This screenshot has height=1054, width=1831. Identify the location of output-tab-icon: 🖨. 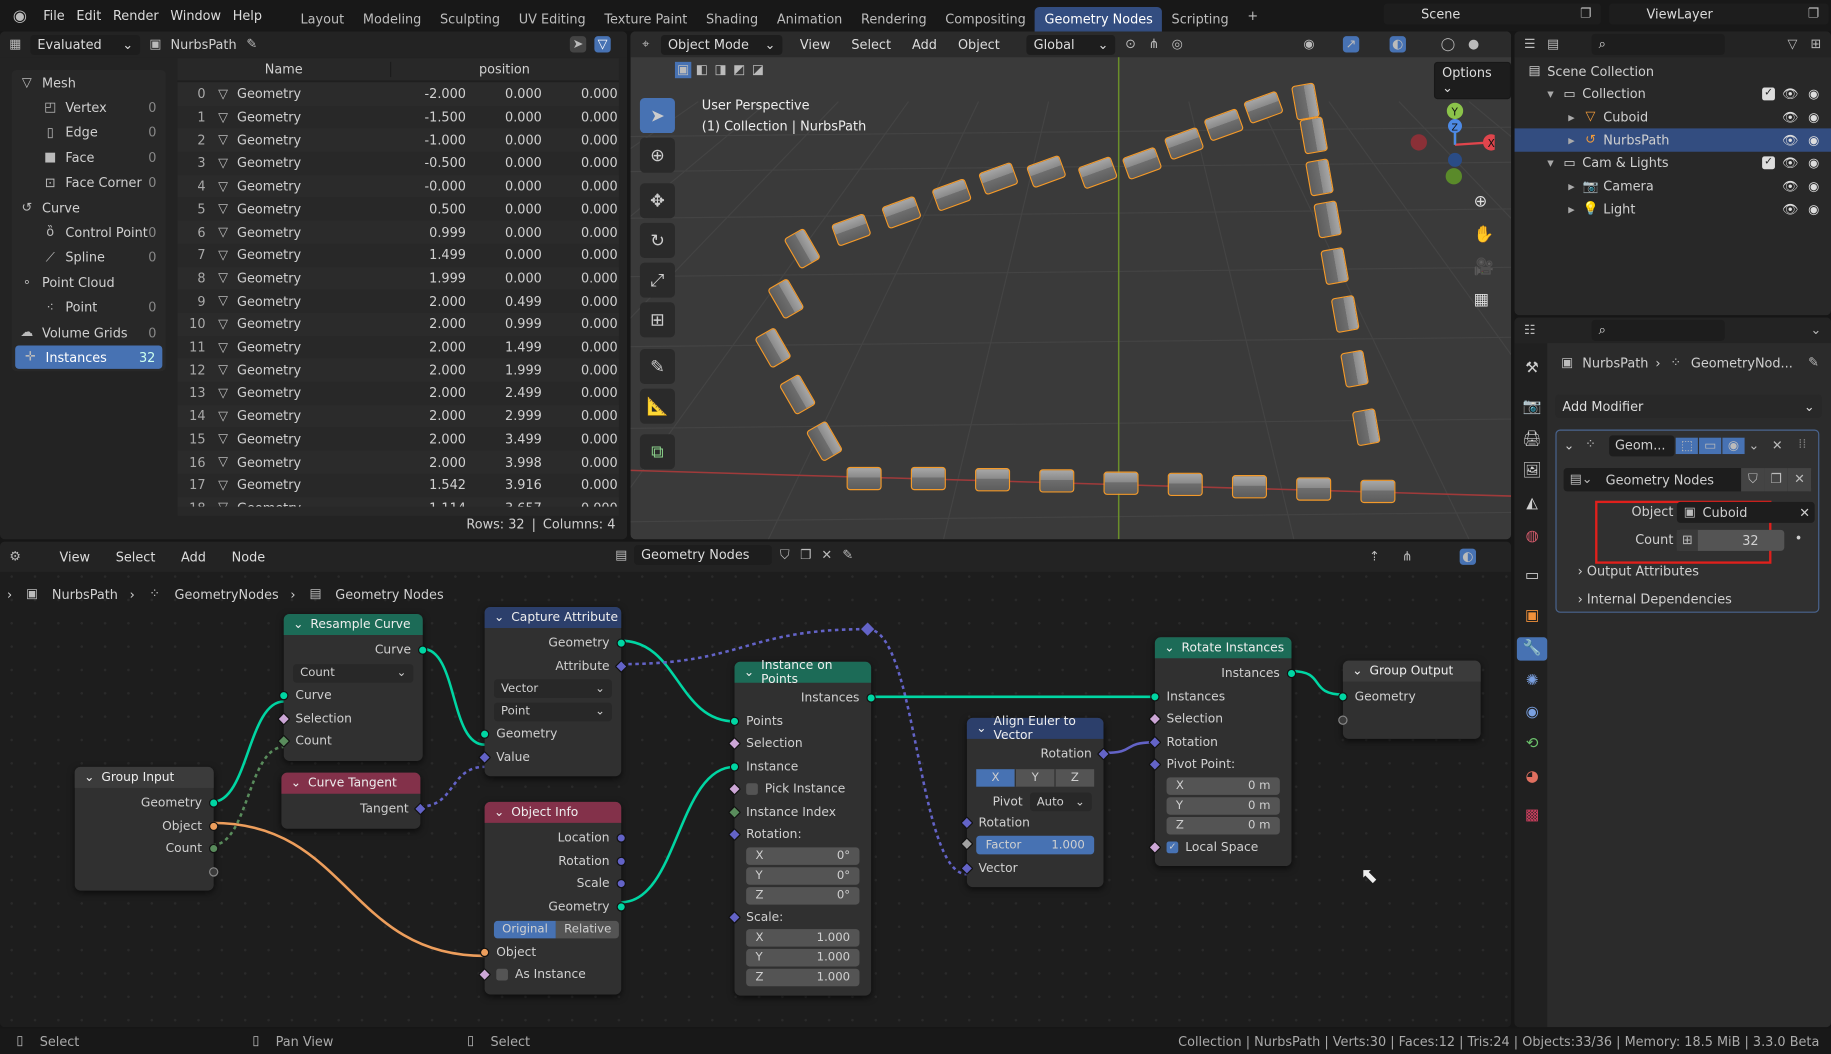
(1531, 439).